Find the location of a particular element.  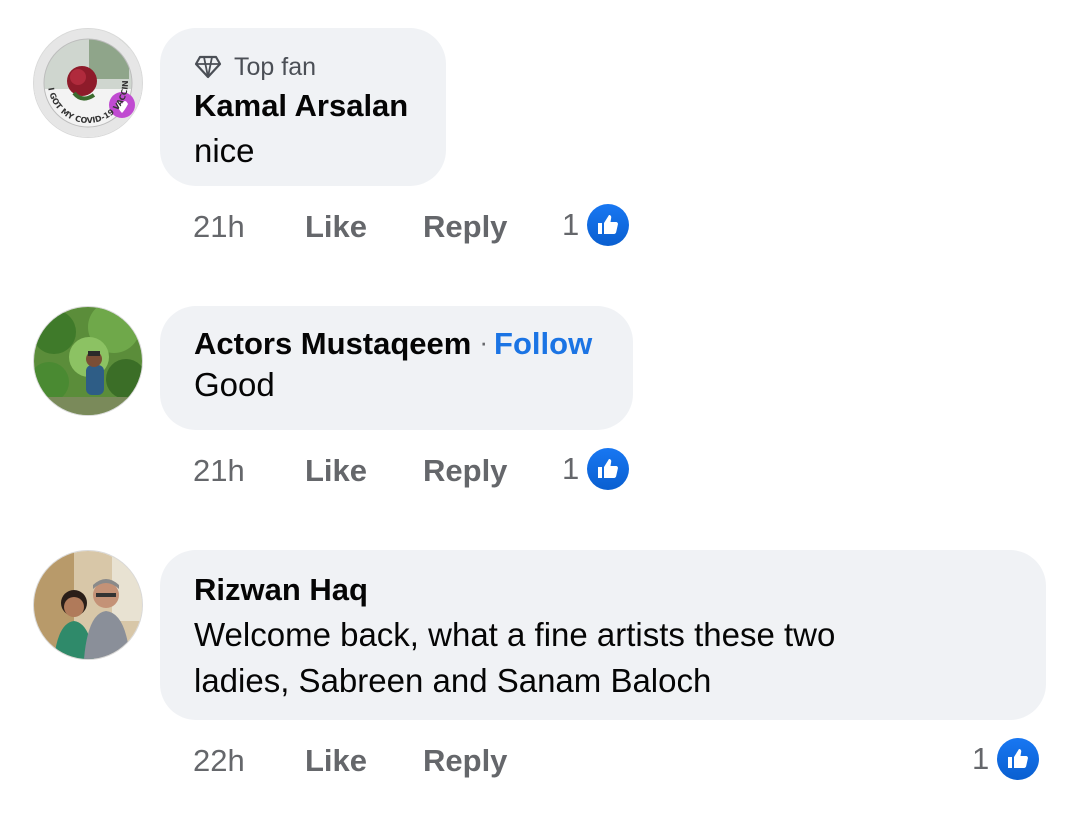

comment-bubble: Top fan Kamal Arsalan nice is located at coordinates (303, 107).